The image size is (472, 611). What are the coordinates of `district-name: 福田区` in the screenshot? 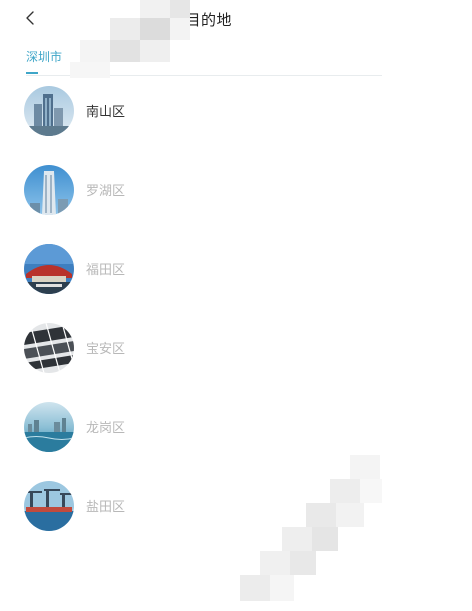 It's located at (106, 270).